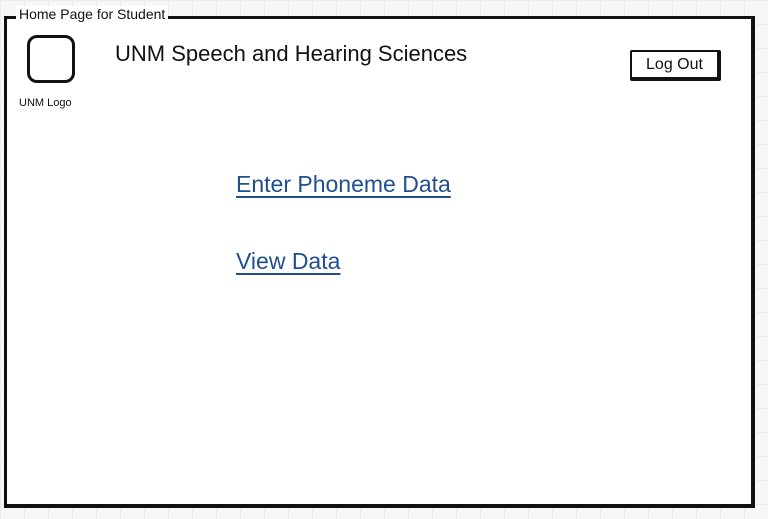 This screenshot has height=519, width=768. What do you see at coordinates (675, 65) in the screenshot?
I see `log-out-button: Log Out` at bounding box center [675, 65].